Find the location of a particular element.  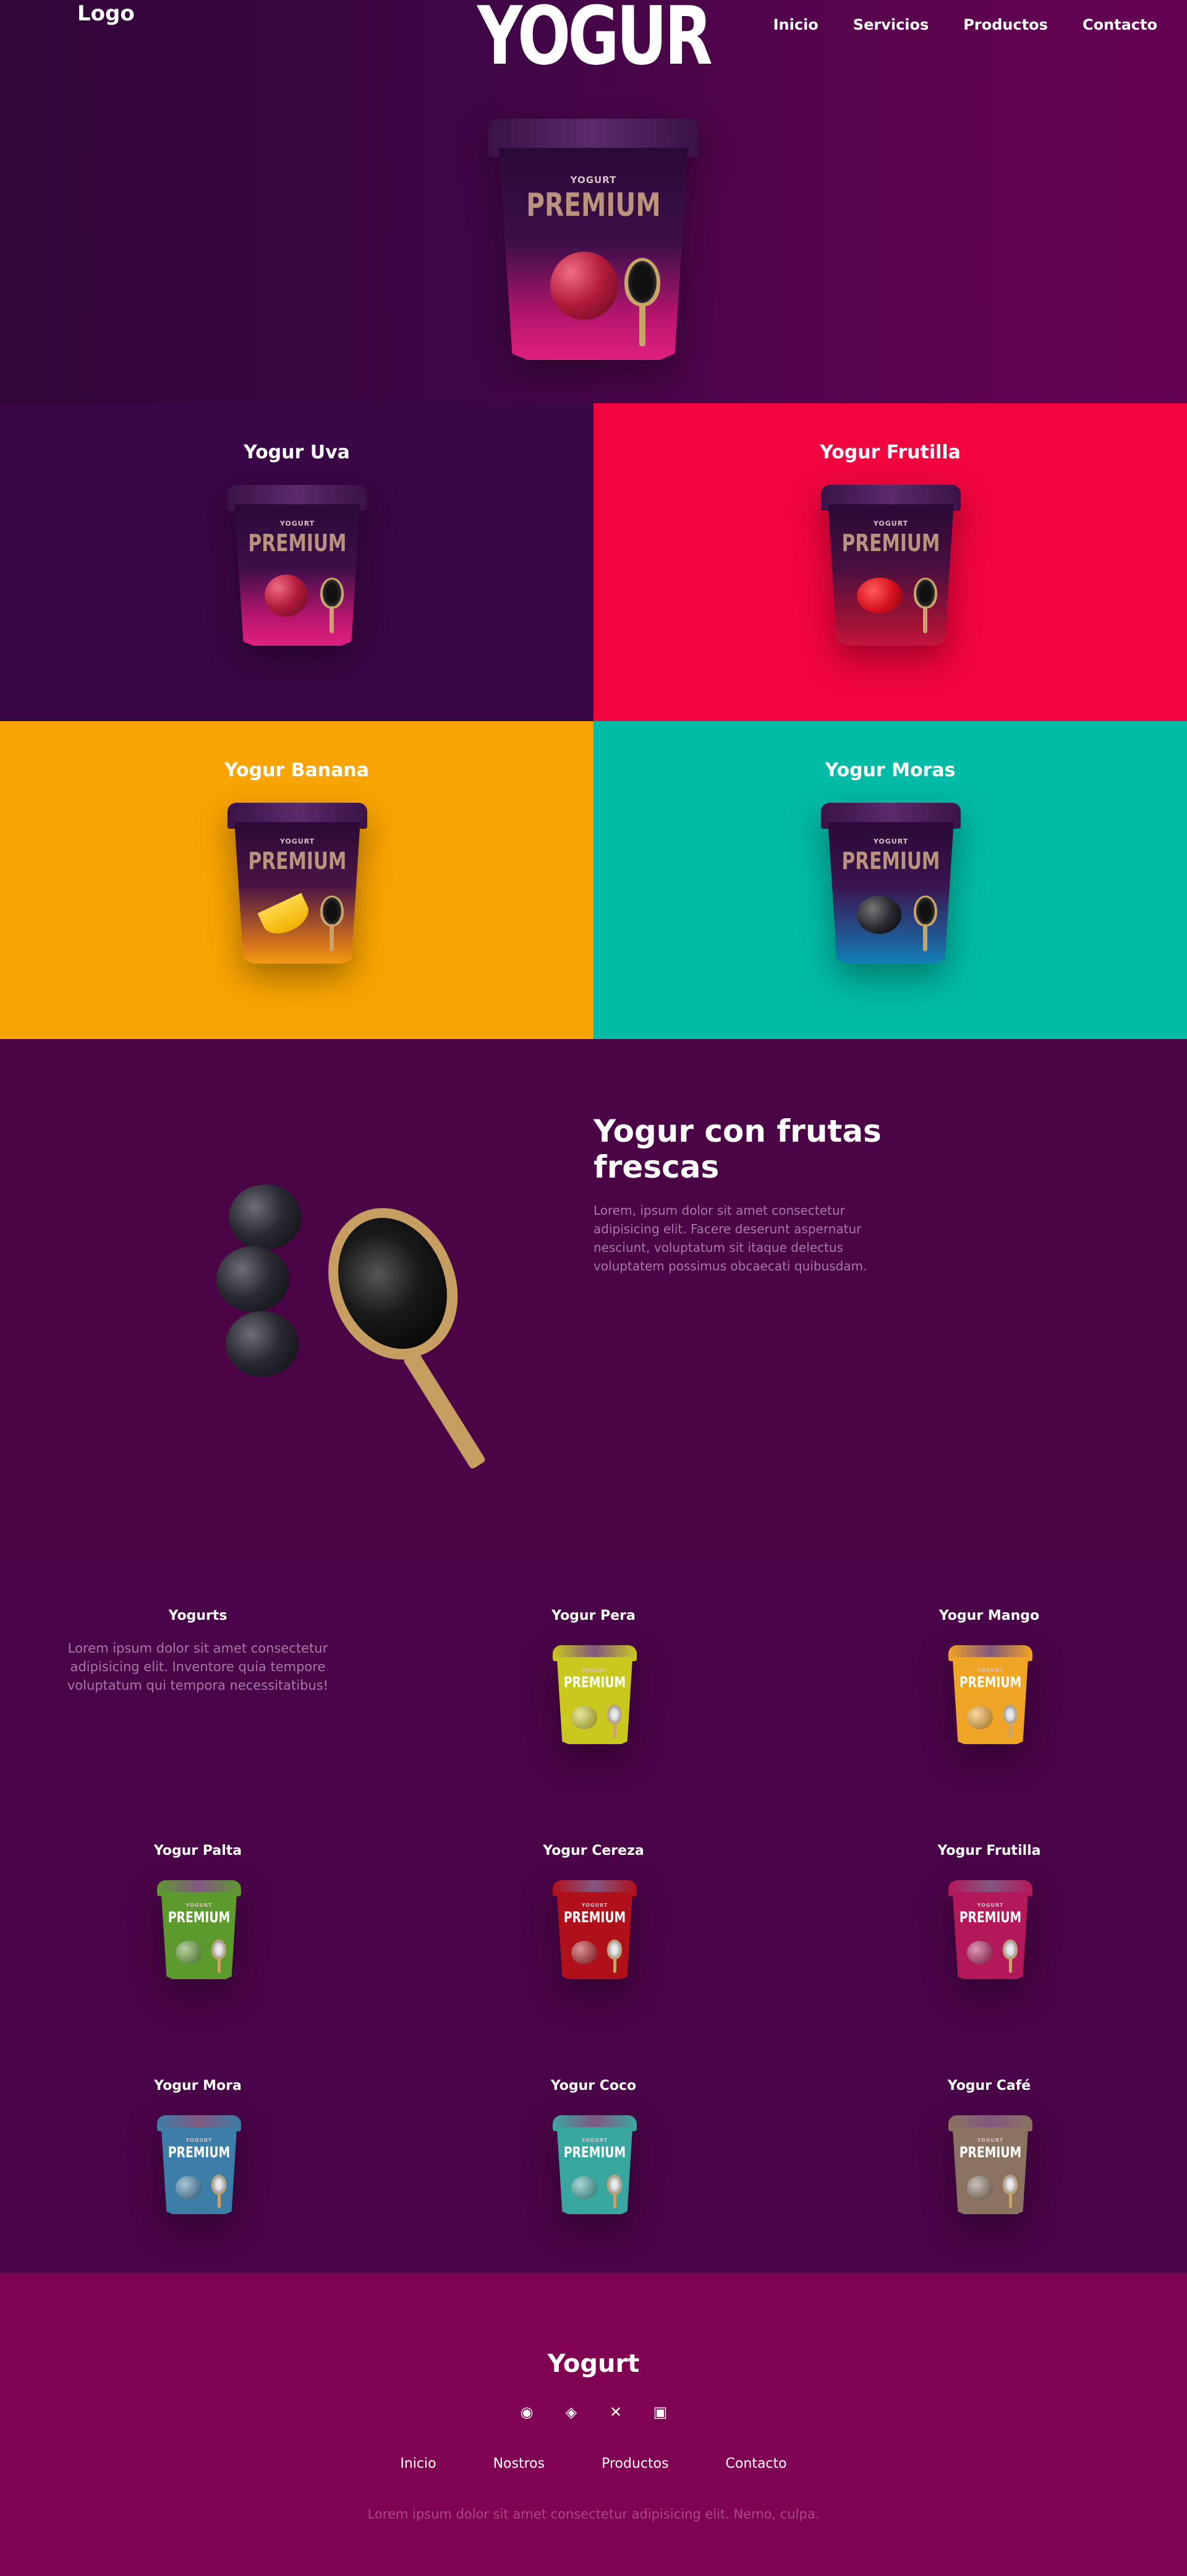

catalog-item-title: Yogur Pera is located at coordinates (593, 1616).